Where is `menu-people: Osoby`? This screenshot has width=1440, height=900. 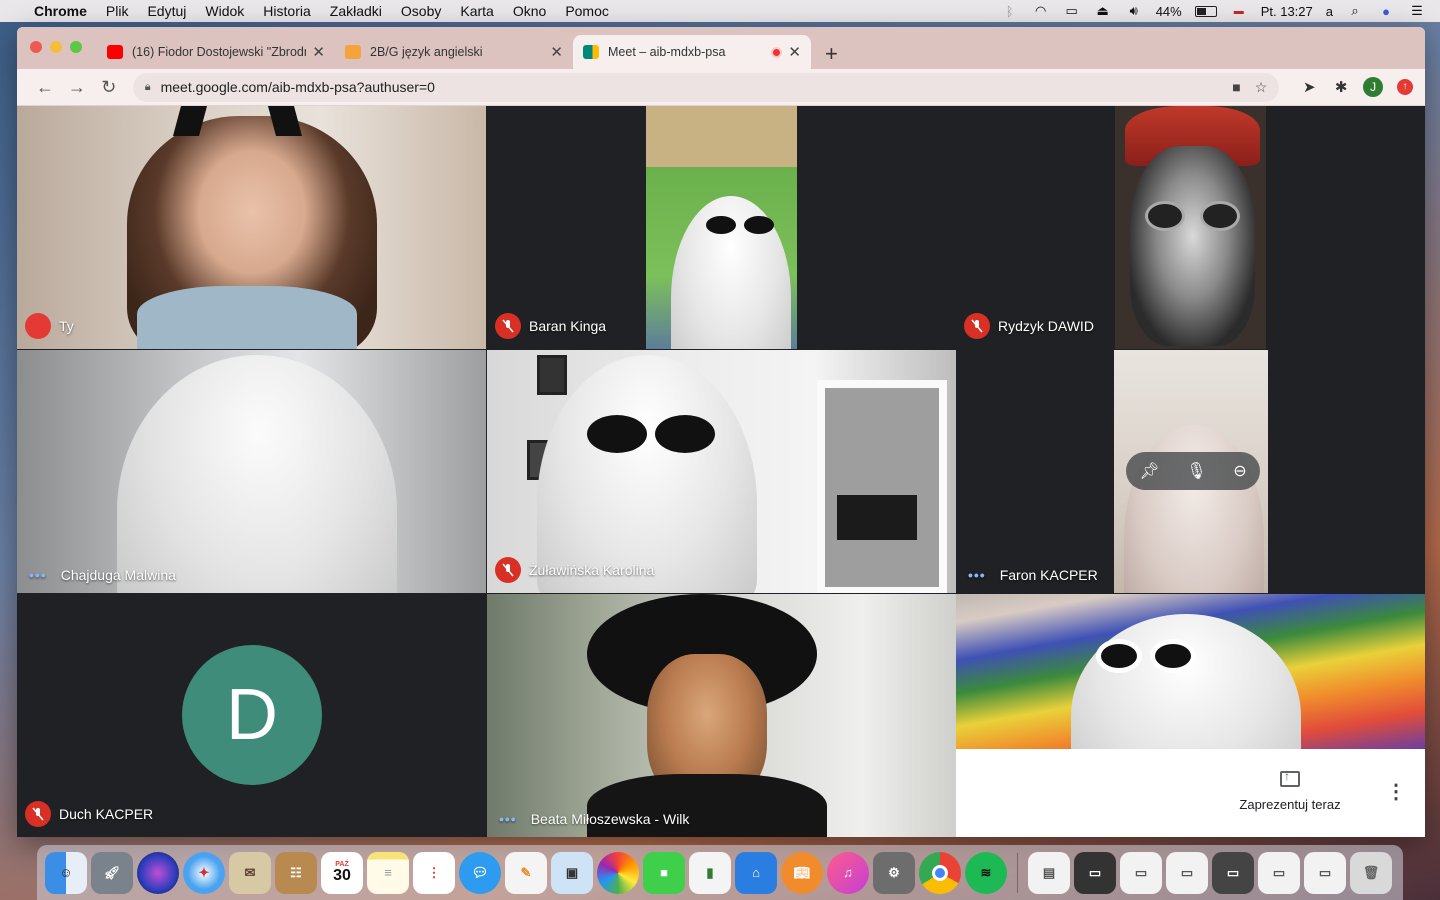 menu-people: Osoby is located at coordinates (421, 11).